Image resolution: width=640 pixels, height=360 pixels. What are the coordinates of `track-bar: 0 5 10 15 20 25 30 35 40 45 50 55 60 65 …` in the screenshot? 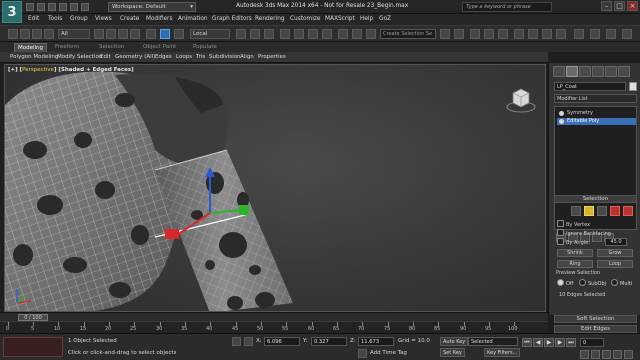 It's located at (274, 327).